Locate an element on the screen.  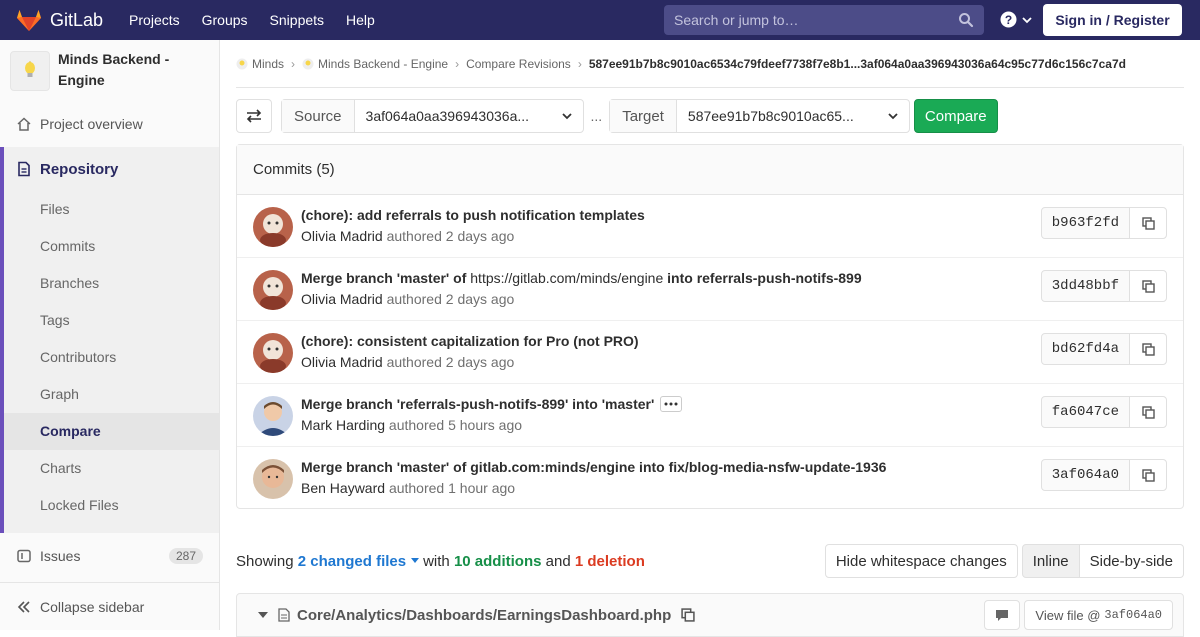
commit-sha-group: 3af064a0 is located at coordinates (1103, 475).